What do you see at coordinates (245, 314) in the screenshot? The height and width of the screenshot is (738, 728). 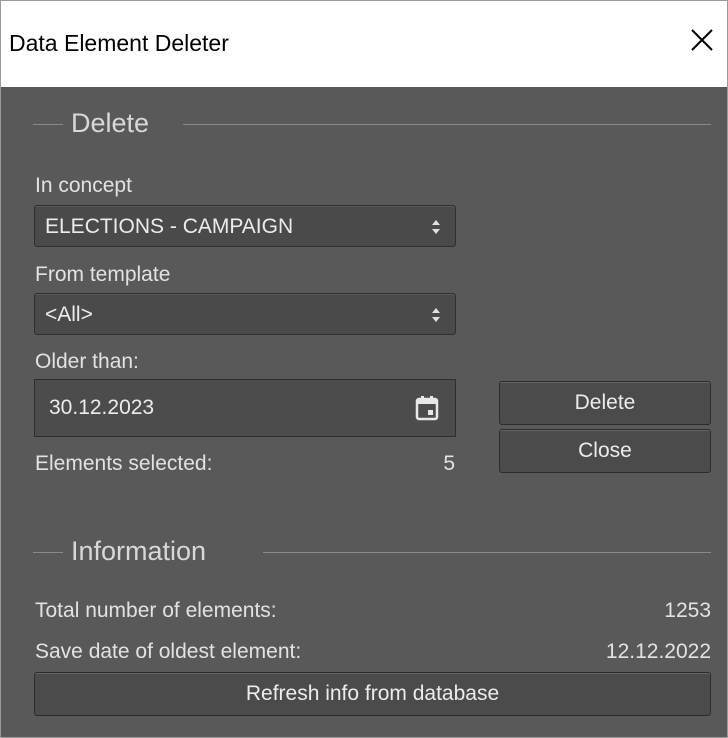 I see `template-dropdown: <All>` at bounding box center [245, 314].